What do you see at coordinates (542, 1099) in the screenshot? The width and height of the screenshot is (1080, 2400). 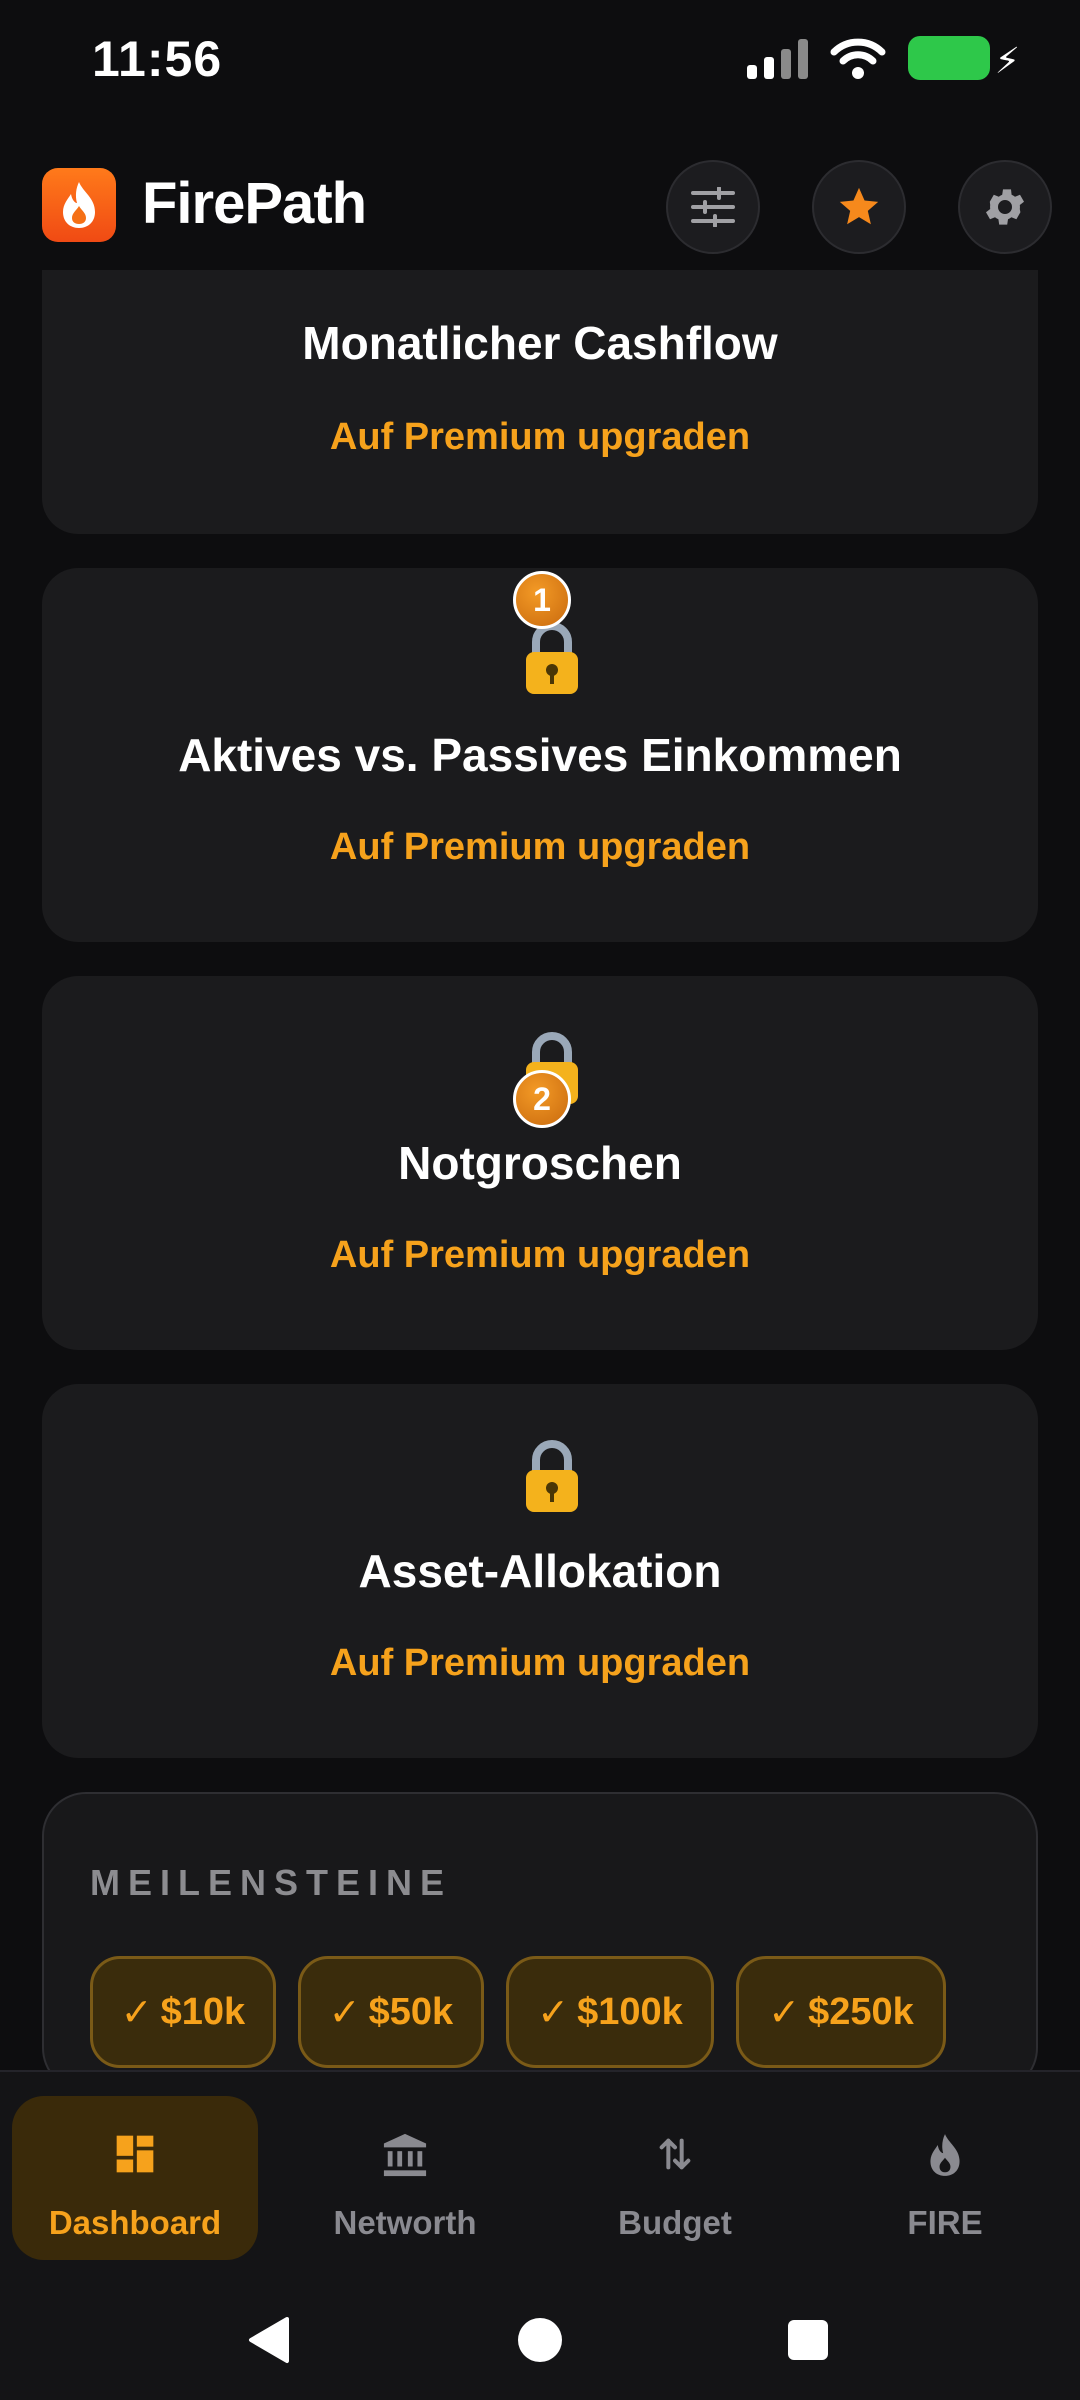 I see `step-badge: 2` at bounding box center [542, 1099].